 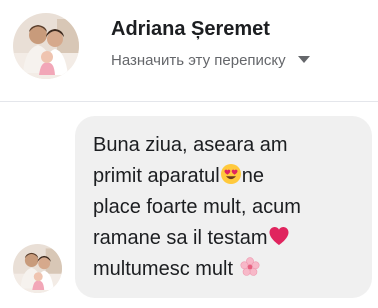 What do you see at coordinates (163, 269) in the screenshot?
I see `message-text: multumesc mult` at bounding box center [163, 269].